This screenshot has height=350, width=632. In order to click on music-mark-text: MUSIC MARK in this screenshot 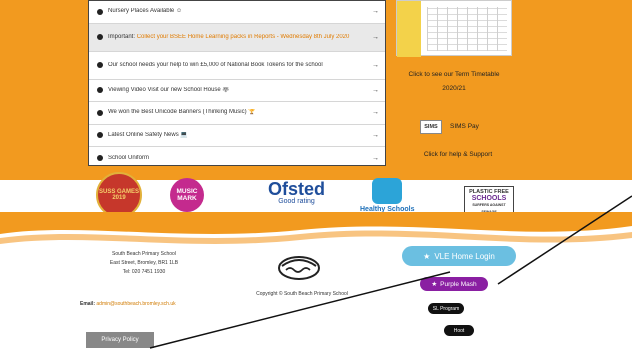, I will do `click(187, 195)`.